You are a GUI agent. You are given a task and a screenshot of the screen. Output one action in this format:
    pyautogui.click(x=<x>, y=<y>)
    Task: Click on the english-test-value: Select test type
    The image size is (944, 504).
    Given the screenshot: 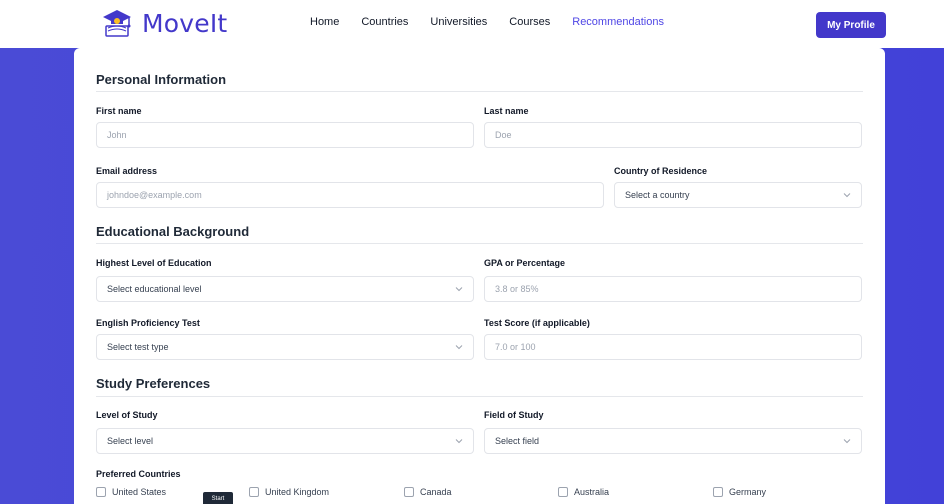 What is the action you would take?
    pyautogui.click(x=138, y=347)
    